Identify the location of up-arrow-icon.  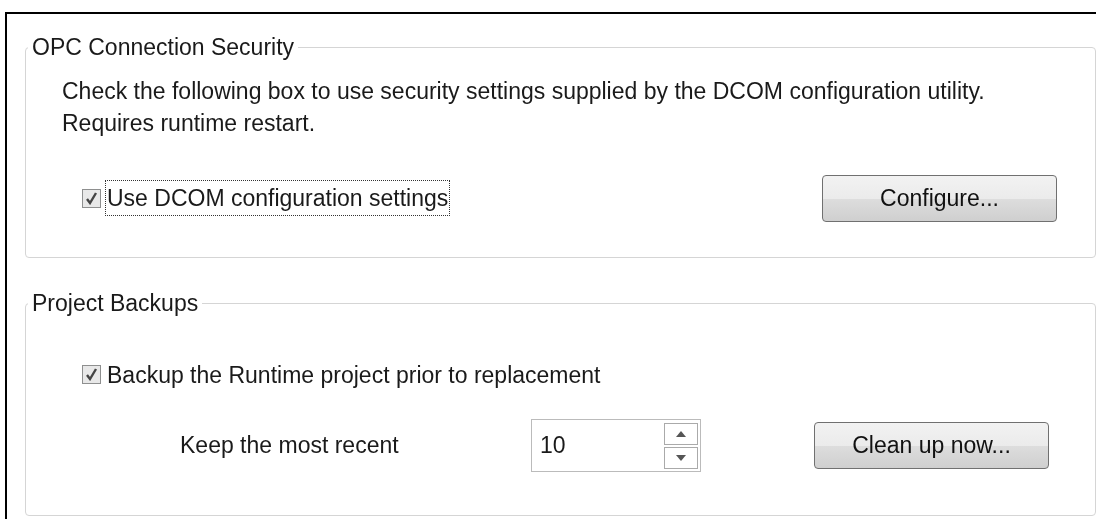
(681, 433).